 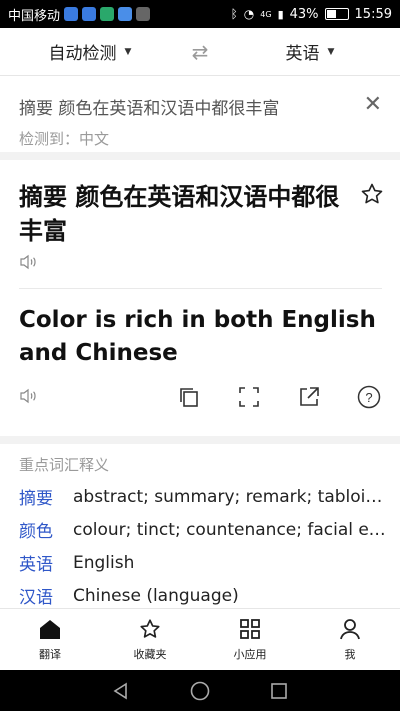 I want to click on wifi-icon: ◔, so click(x=249, y=14).